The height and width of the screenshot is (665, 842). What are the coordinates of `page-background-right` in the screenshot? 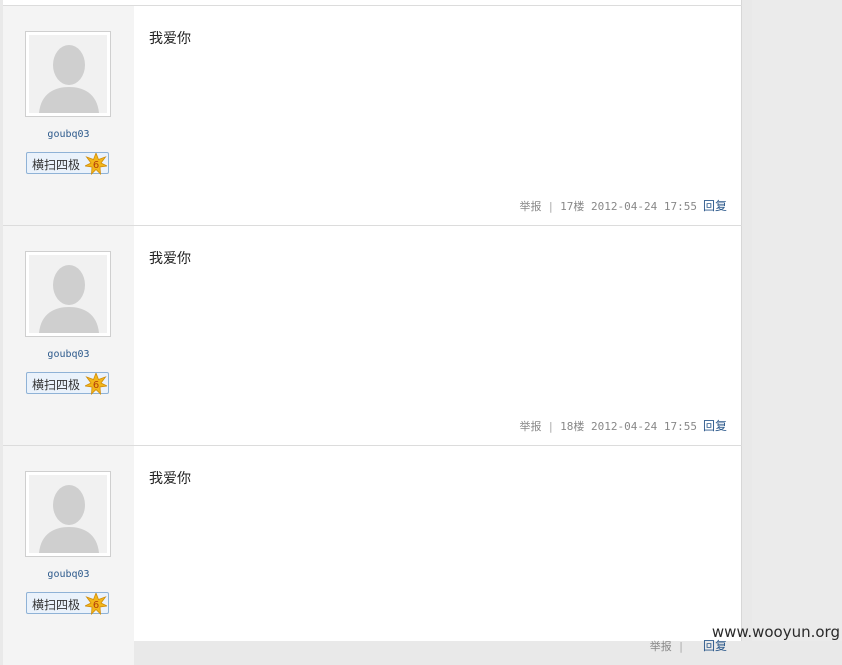 It's located at (797, 320).